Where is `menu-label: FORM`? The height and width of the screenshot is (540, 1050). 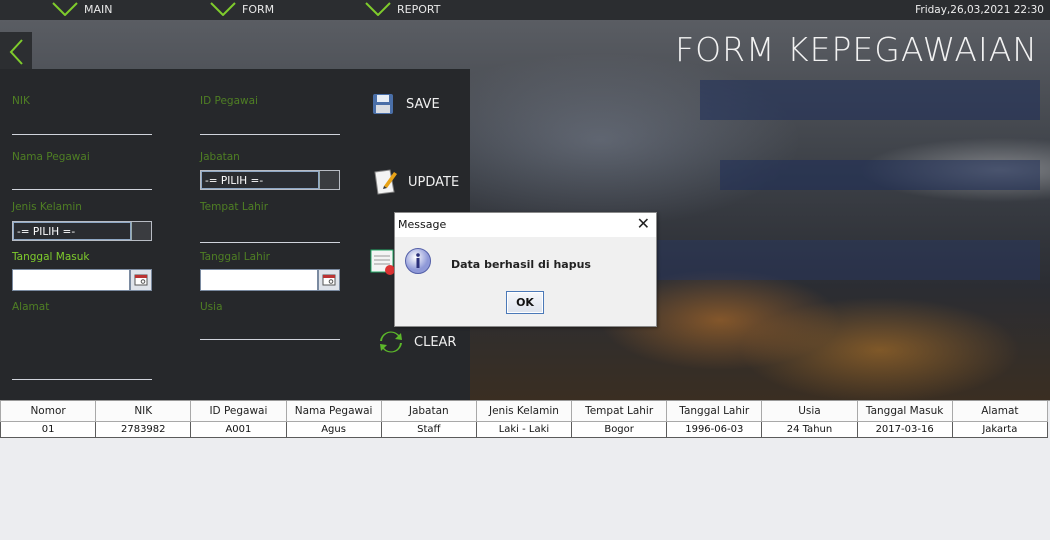
menu-label: FORM is located at coordinates (258, 9).